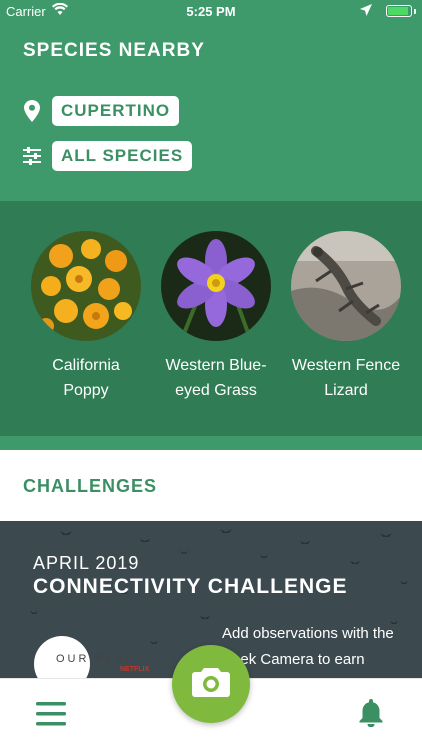 The image size is (422, 751). I want to click on challenge-name: CONNECTIVITY CHALLENGE, so click(190, 586).